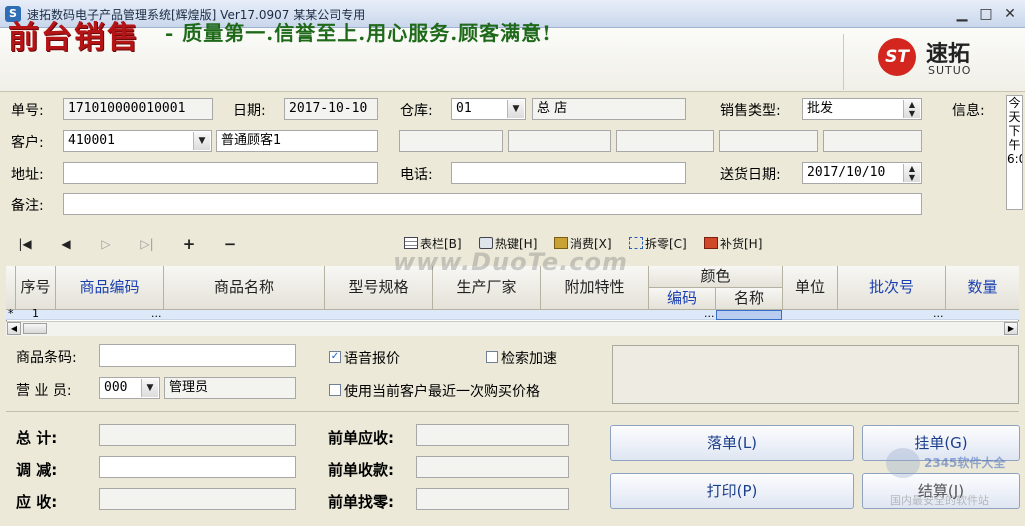 Image resolution: width=1025 pixels, height=526 pixels. What do you see at coordinates (950, 70) in the screenshot?
I see `logo-subtext: SUTUO` at bounding box center [950, 70].